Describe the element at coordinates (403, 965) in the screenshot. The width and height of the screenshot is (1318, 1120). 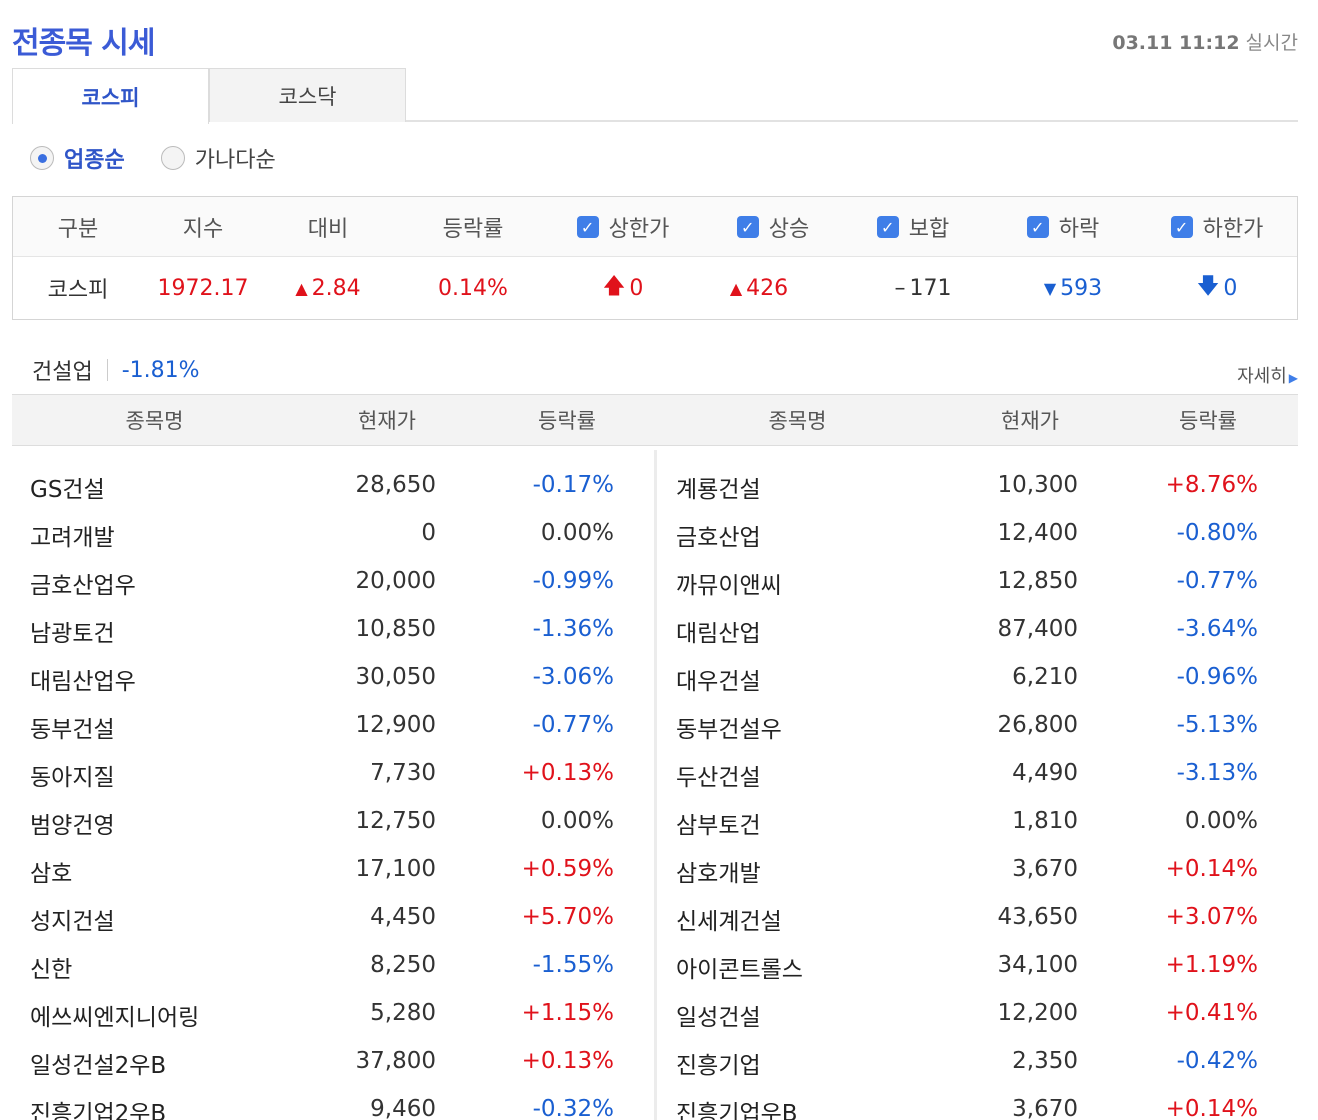
I see `stock-price: 8,250` at that location.